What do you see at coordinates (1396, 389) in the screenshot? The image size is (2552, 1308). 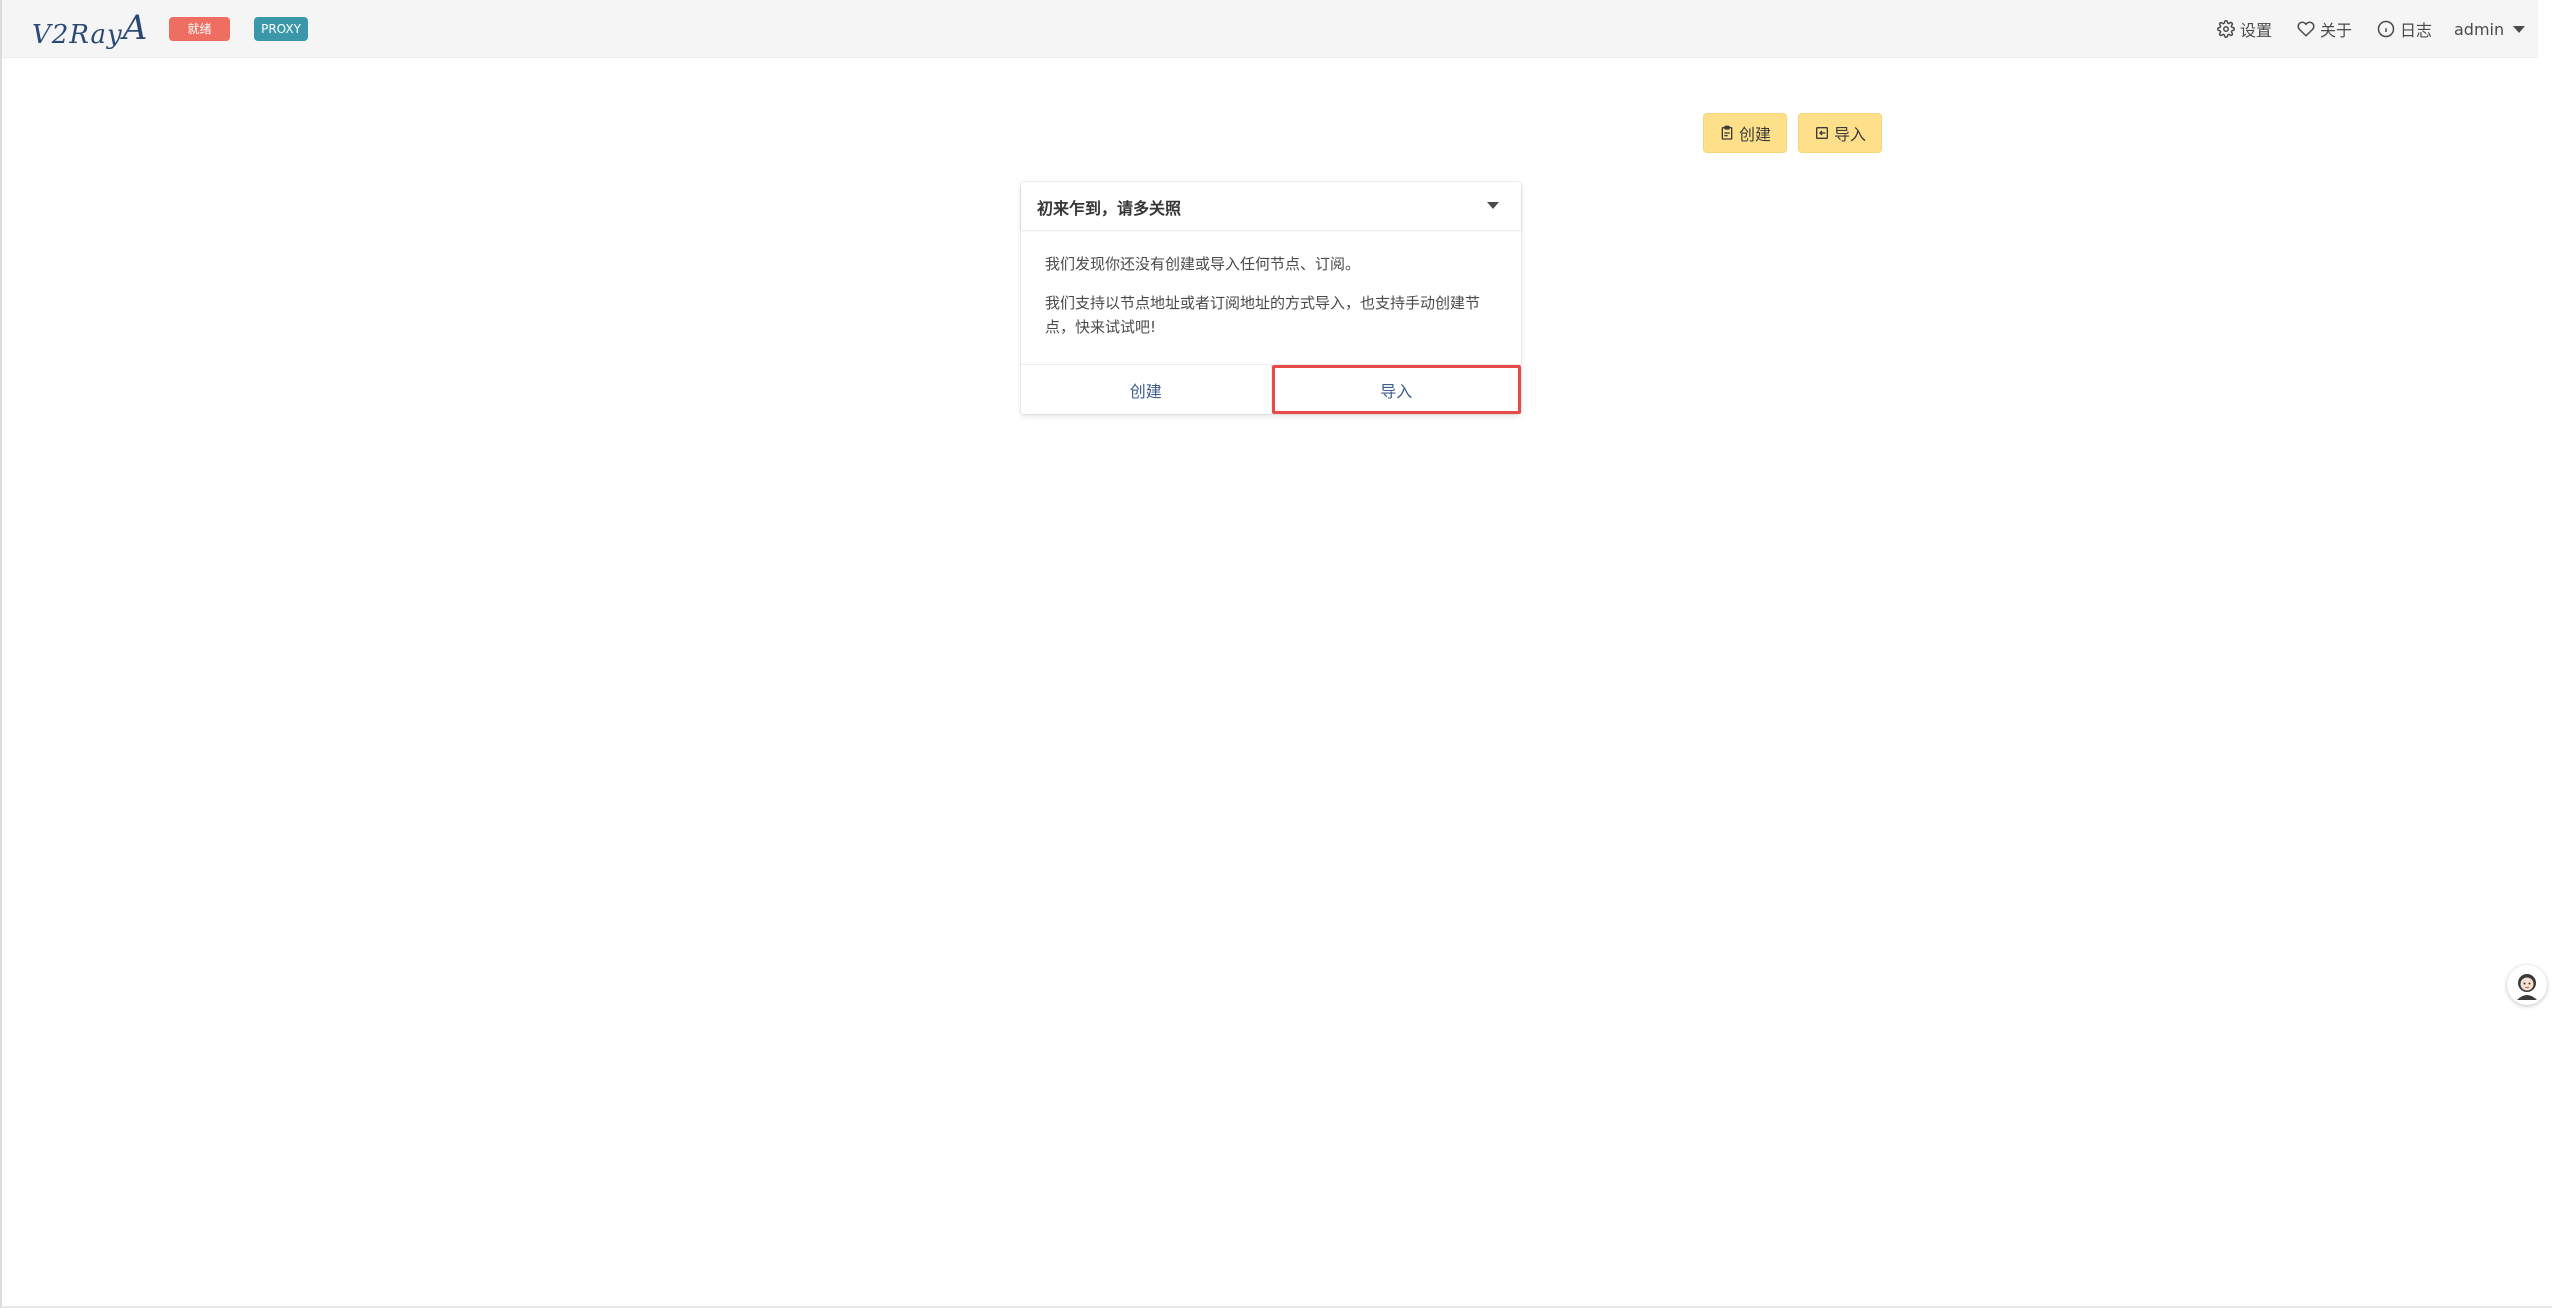 I see `card-import-link: 导入` at bounding box center [1396, 389].